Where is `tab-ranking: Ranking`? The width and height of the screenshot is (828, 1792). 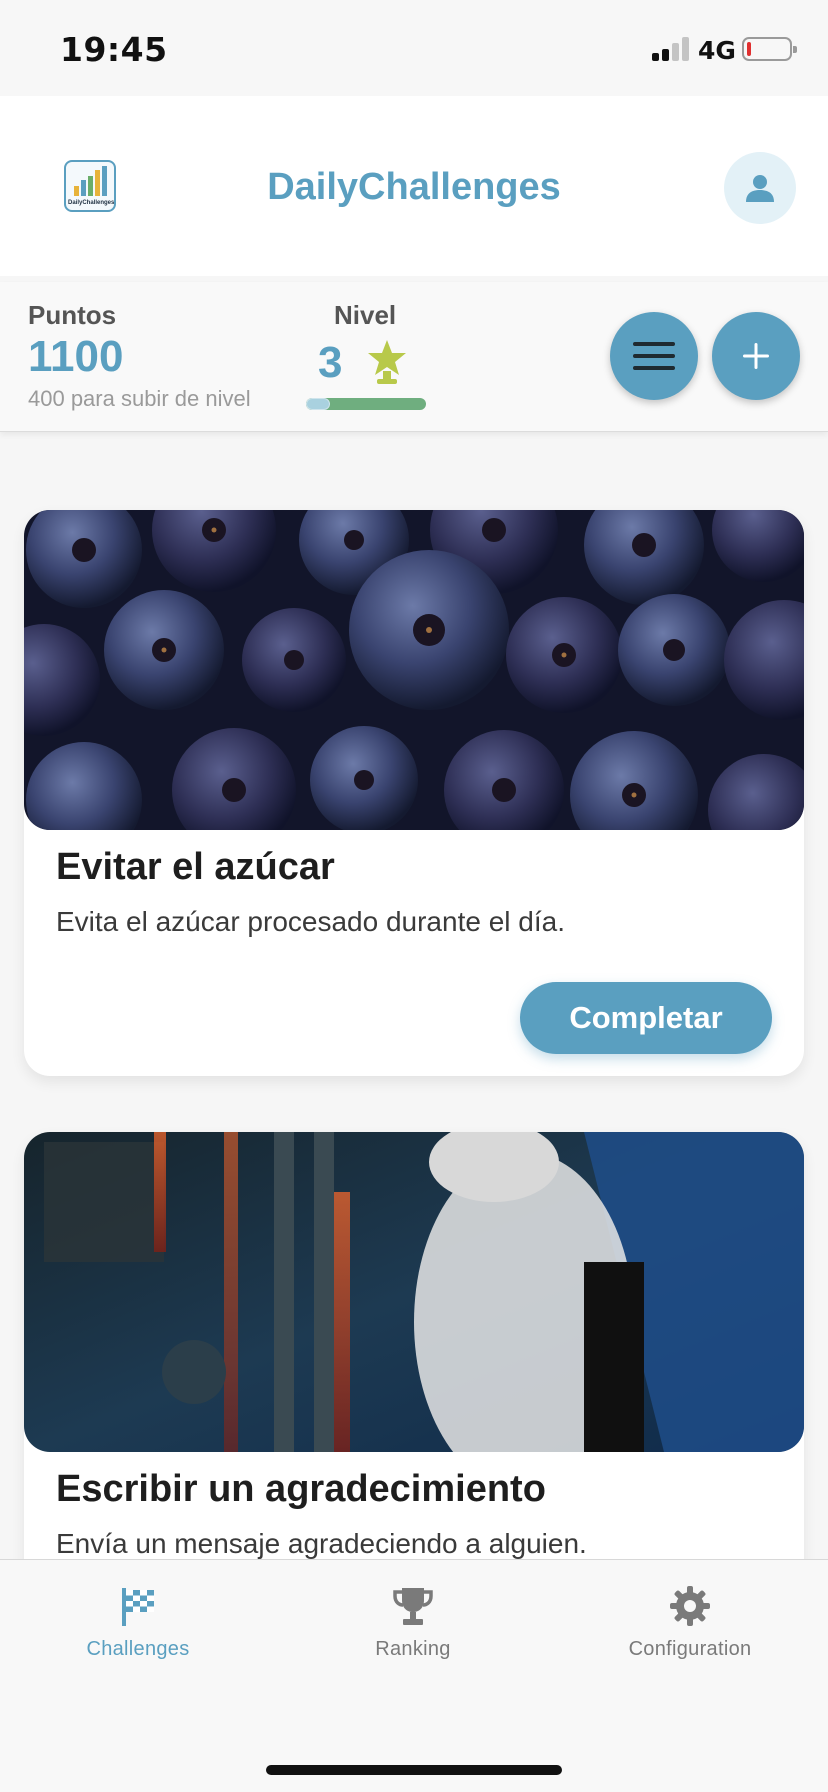 tab-ranking: Ranking is located at coordinates (413, 1624).